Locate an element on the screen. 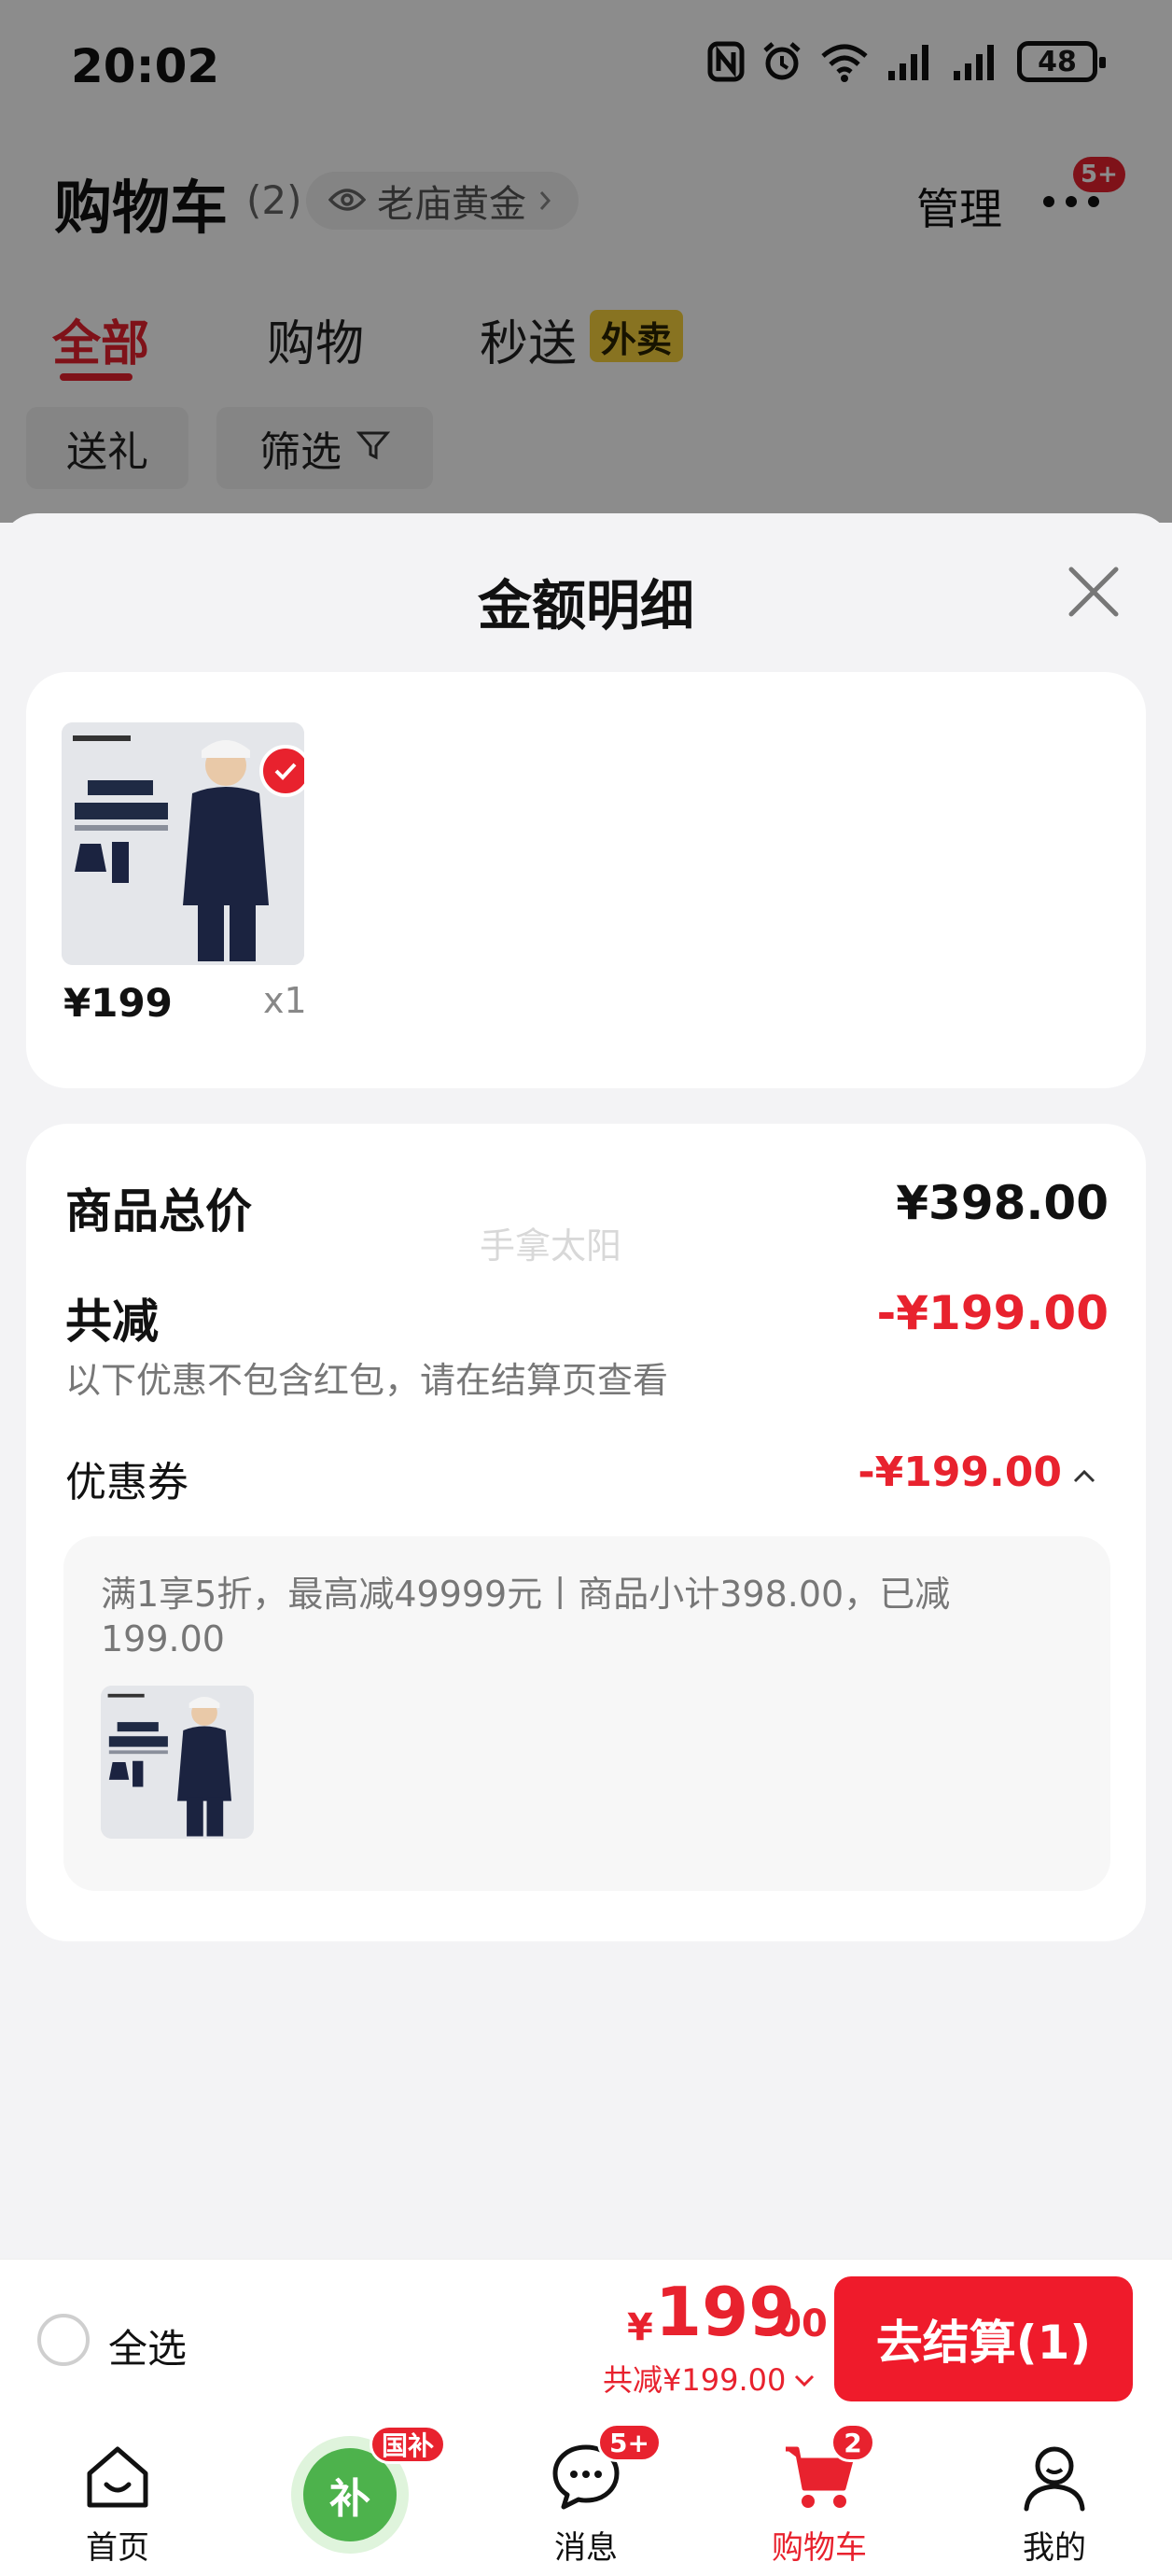 This screenshot has height=2576, width=1172. coupon-value: -¥199.00 is located at coordinates (960, 1472).